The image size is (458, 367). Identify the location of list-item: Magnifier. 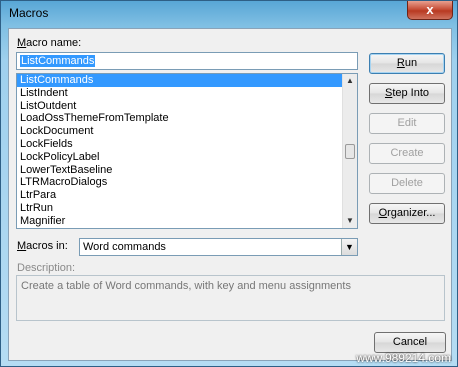
(179, 221).